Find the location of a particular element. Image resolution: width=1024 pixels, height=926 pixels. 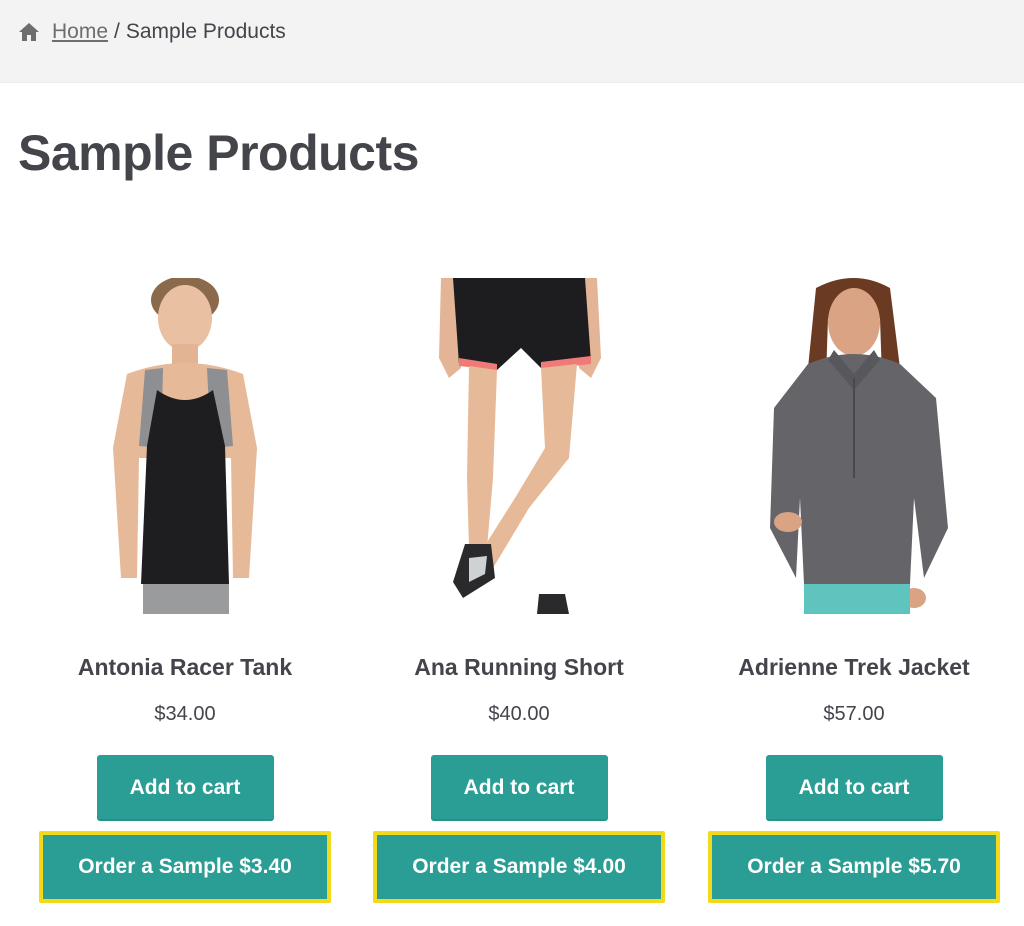

product-price: $57.00 is located at coordinates (854, 714).